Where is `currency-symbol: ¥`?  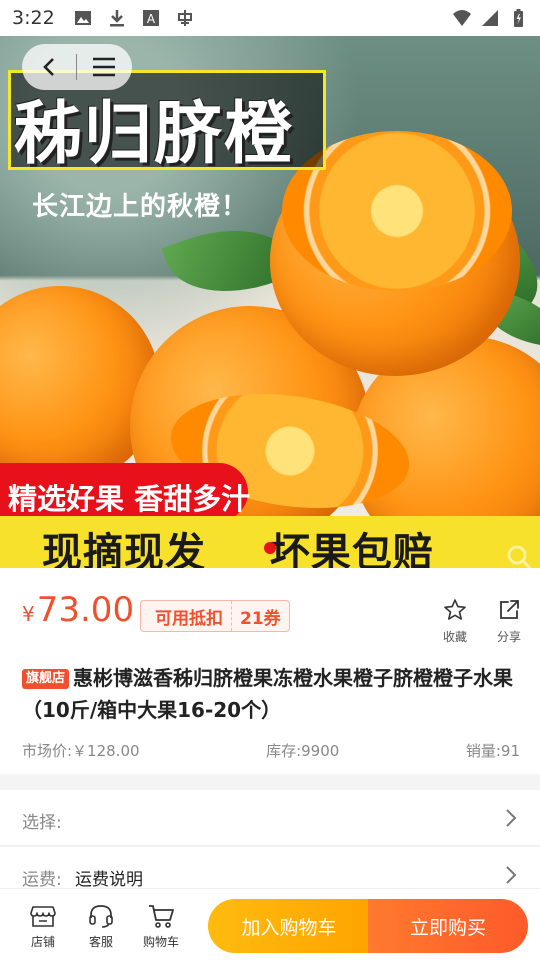
currency-symbol: ¥ is located at coordinates (28, 614).